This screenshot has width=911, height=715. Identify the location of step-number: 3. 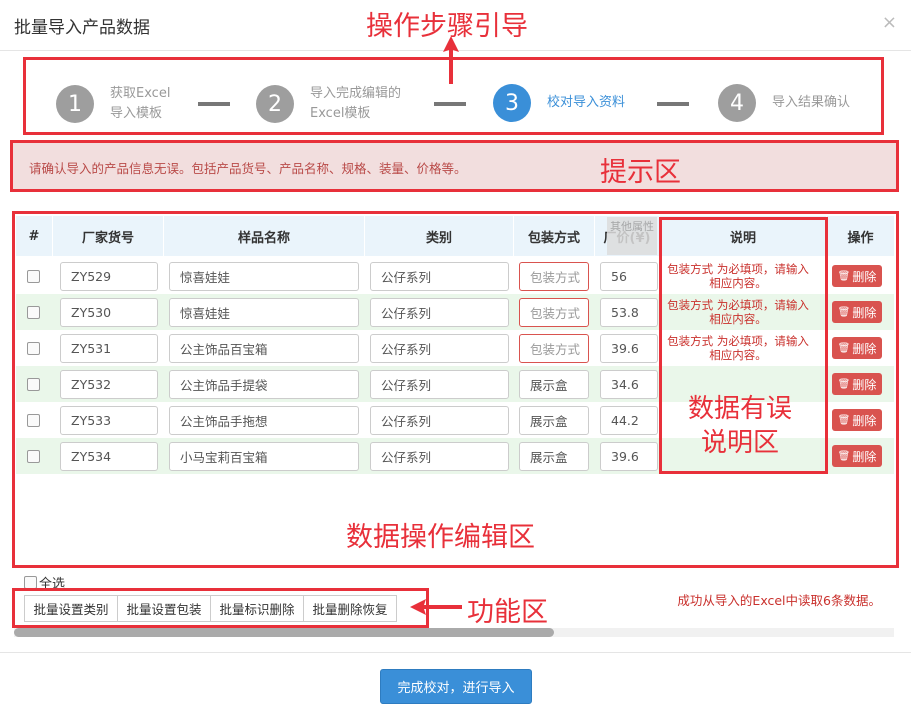
(512, 103).